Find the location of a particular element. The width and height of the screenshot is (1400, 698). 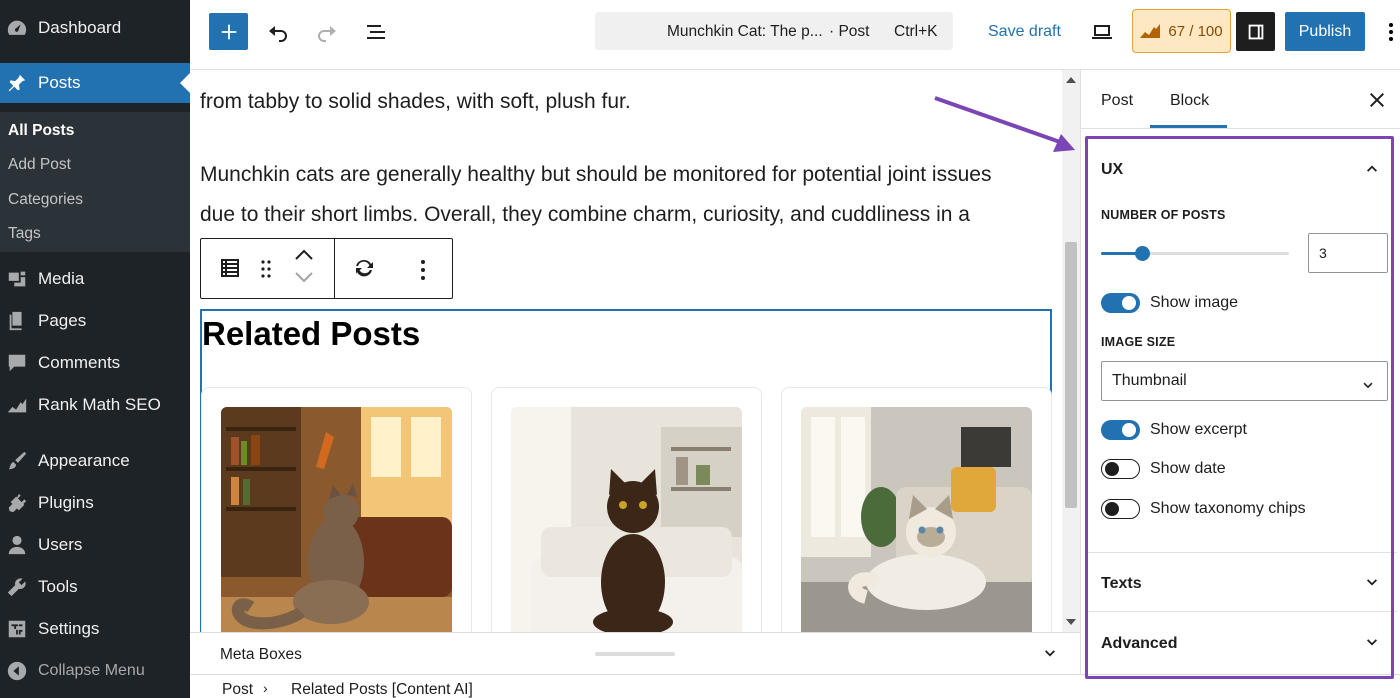

toolbar-divider is located at coordinates (334, 268).